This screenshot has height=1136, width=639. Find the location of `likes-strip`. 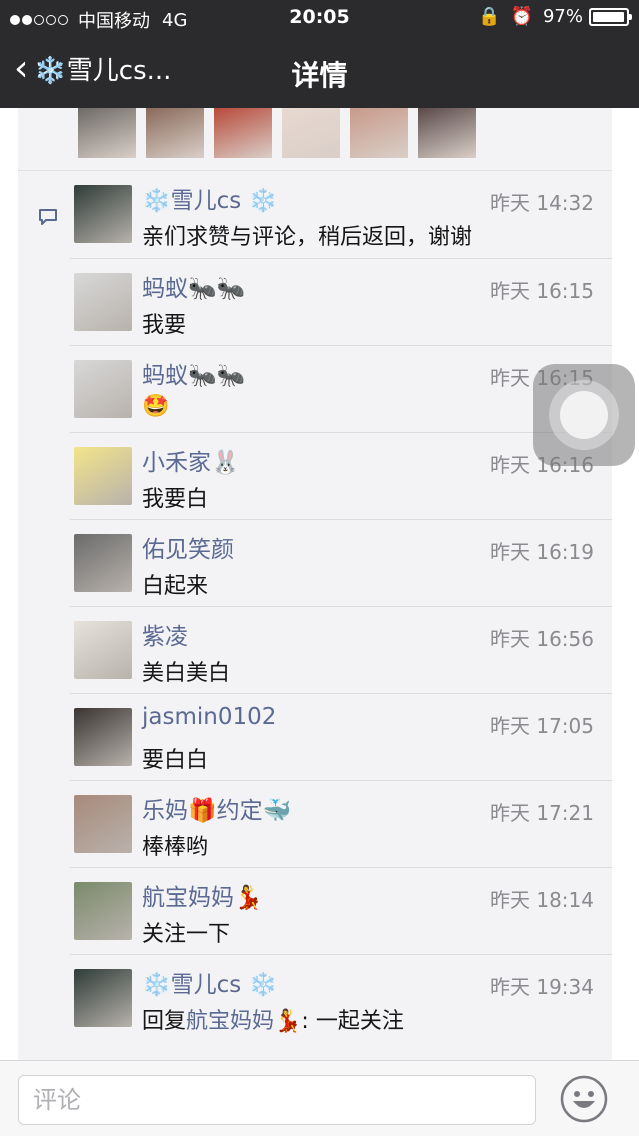

likes-strip is located at coordinates (315, 139).